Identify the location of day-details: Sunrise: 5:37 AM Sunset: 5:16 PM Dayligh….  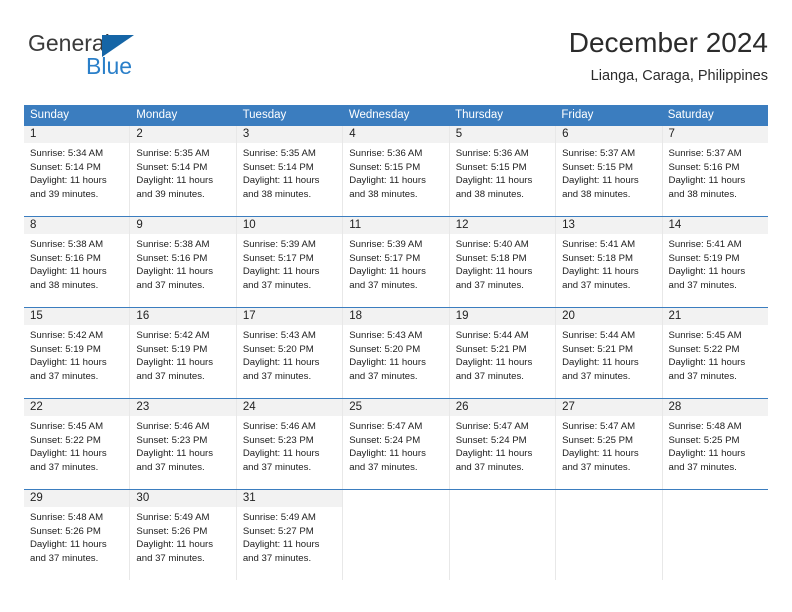
(715, 172).